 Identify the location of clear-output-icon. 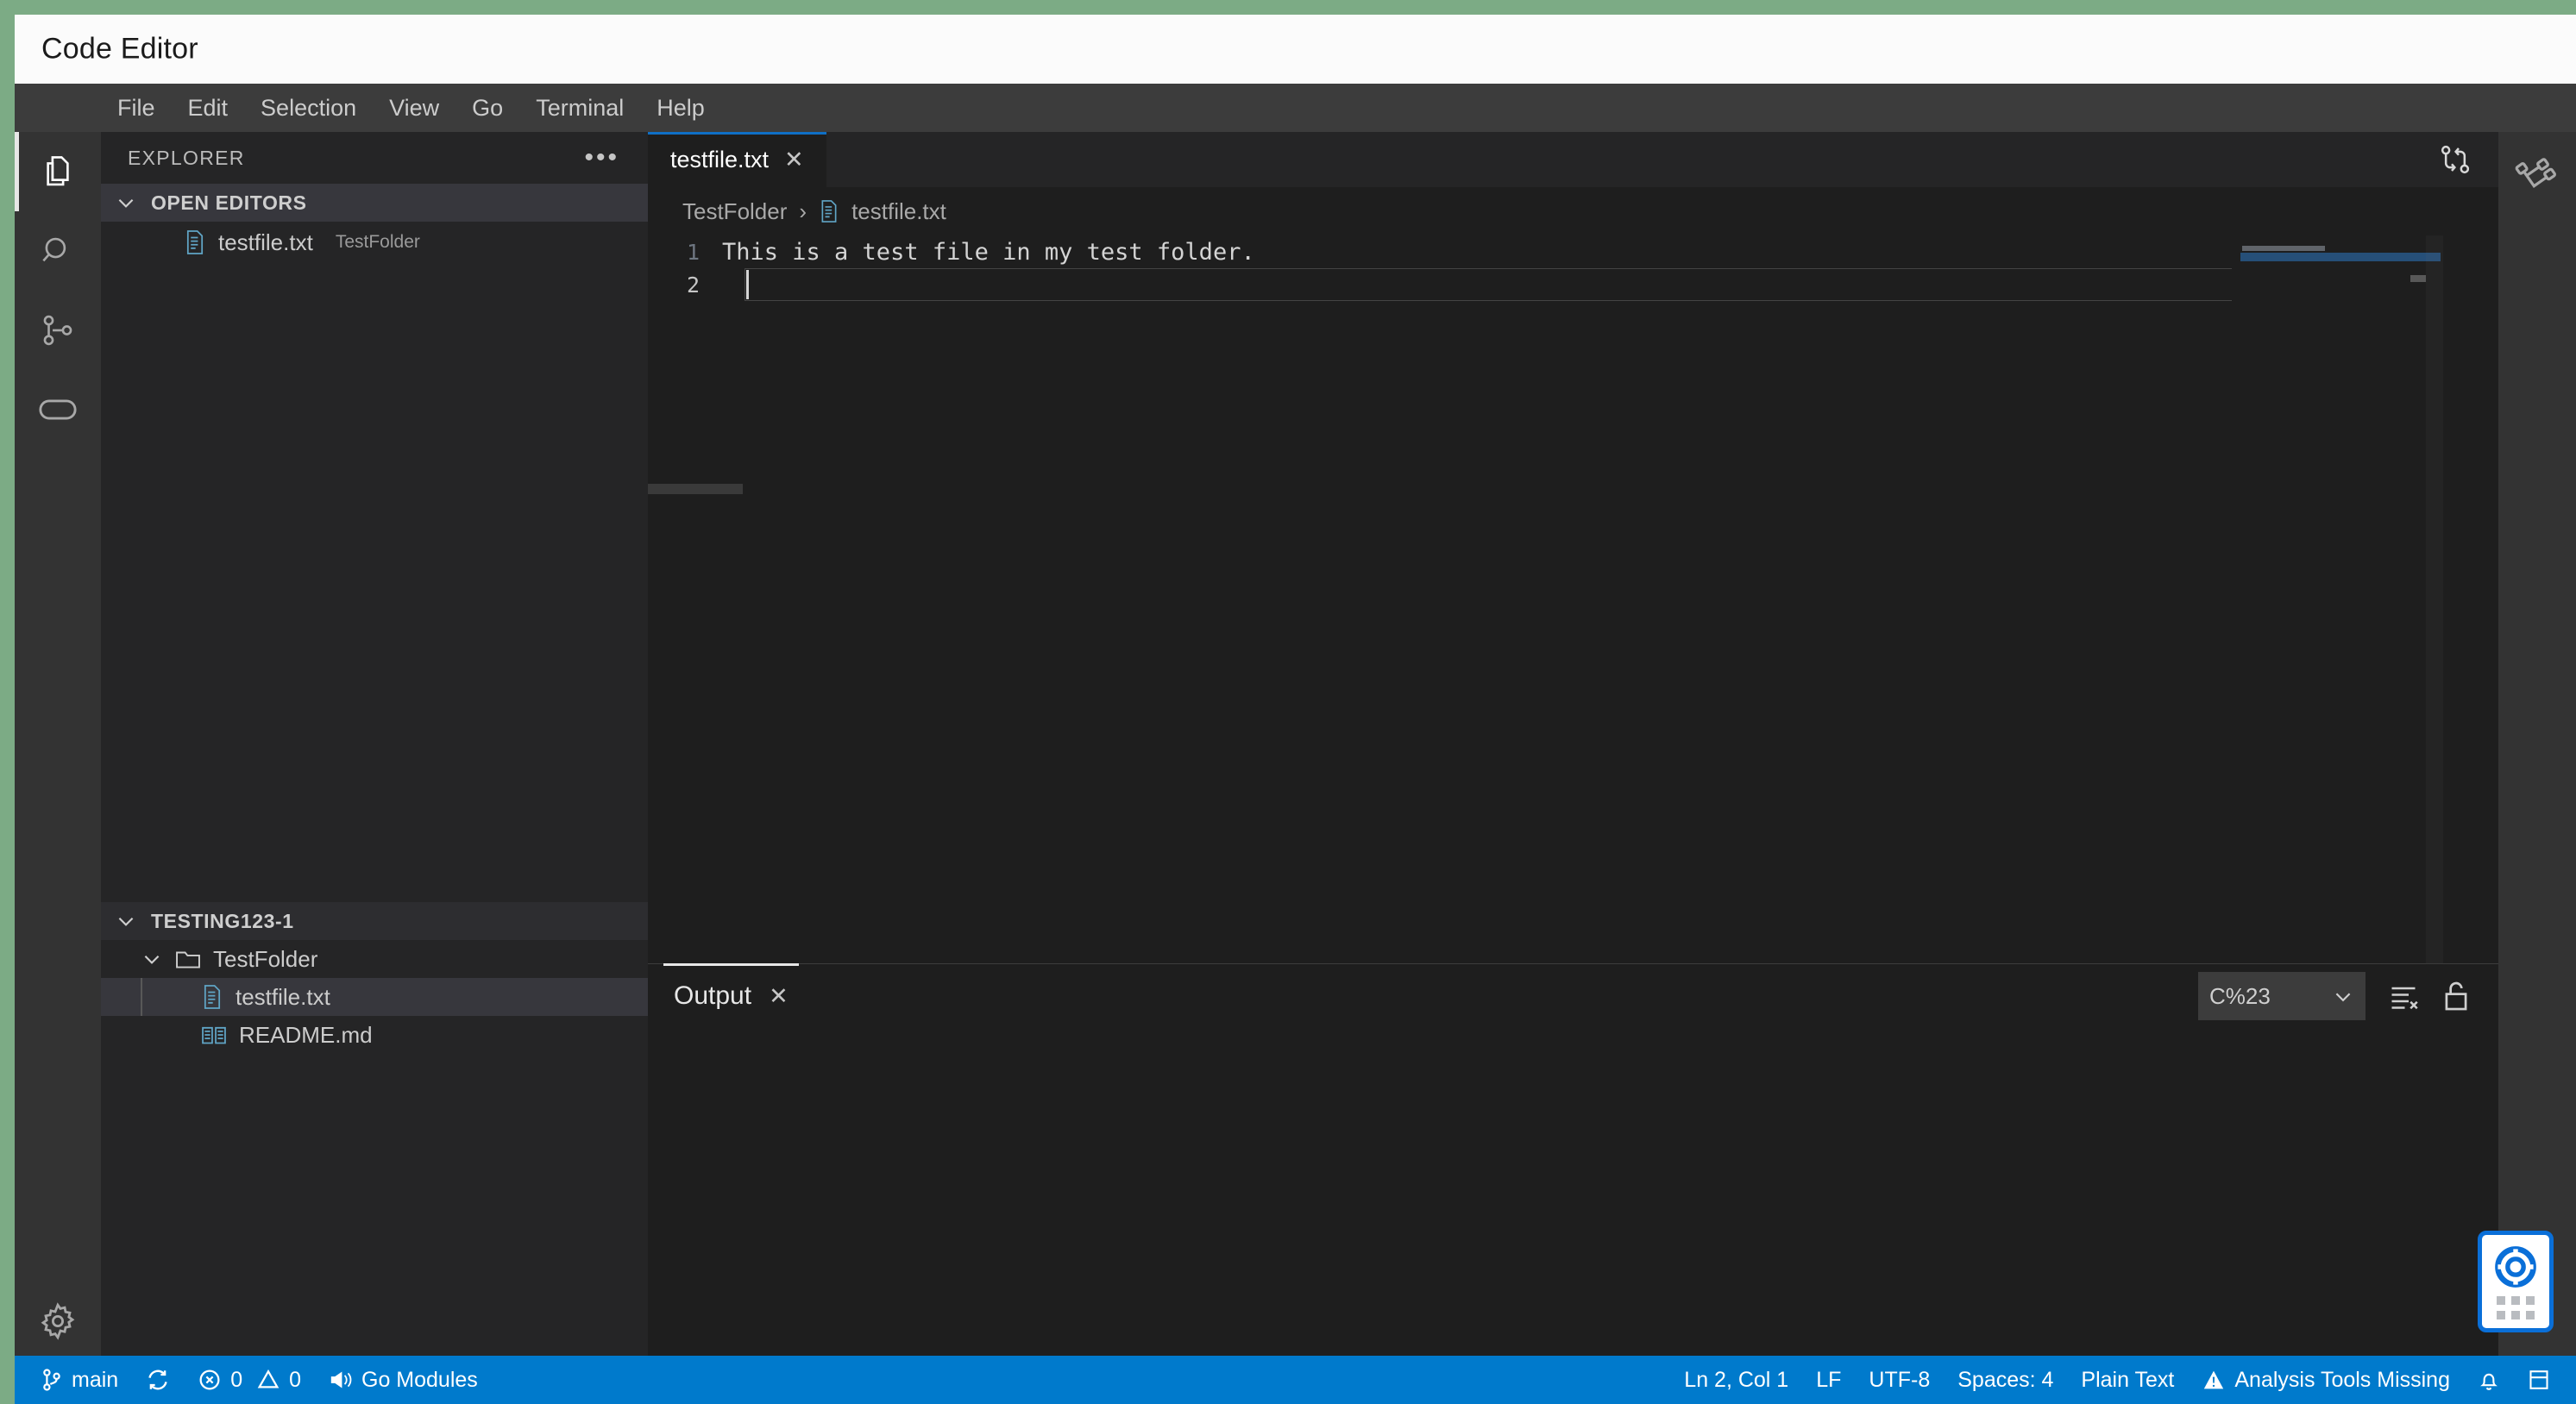
(2403, 996).